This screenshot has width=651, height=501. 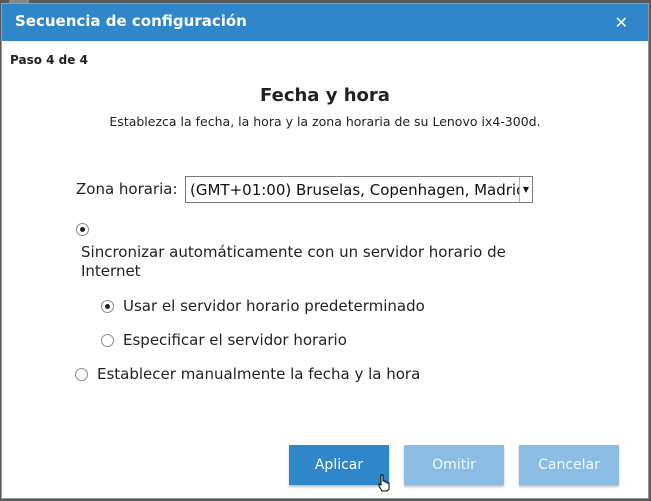 I want to click on close-icon: ✕, so click(x=621, y=22).